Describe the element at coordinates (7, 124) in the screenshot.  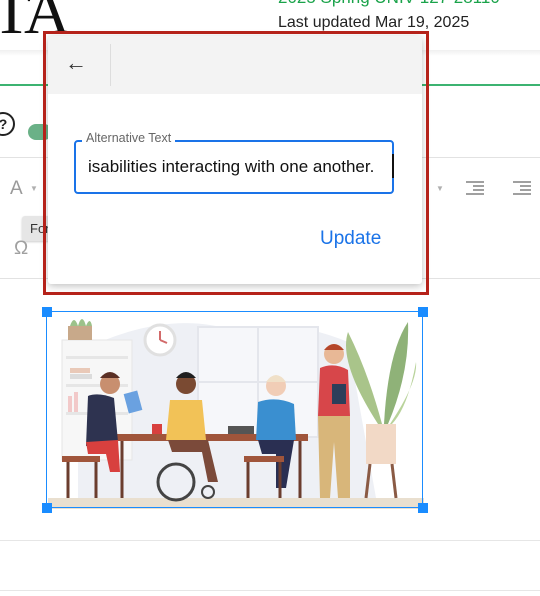
I see `help-icon: ?` at that location.